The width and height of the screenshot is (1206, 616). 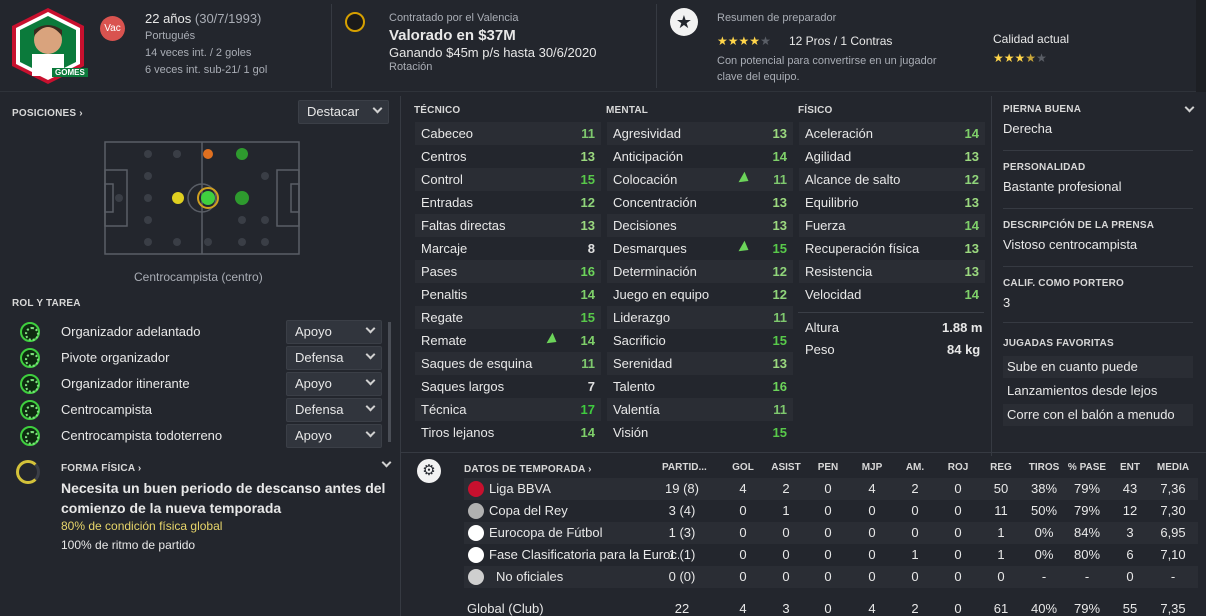 I want to click on season-column-header: REG, so click(x=1001, y=467).